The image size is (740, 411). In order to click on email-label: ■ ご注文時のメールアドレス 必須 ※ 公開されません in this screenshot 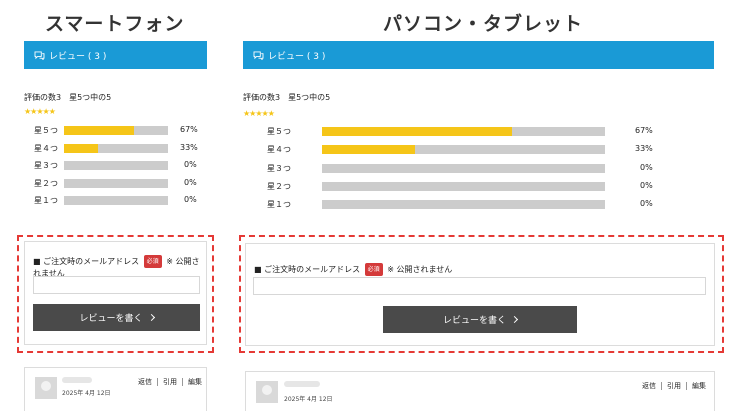, I will do `click(479, 269)`.